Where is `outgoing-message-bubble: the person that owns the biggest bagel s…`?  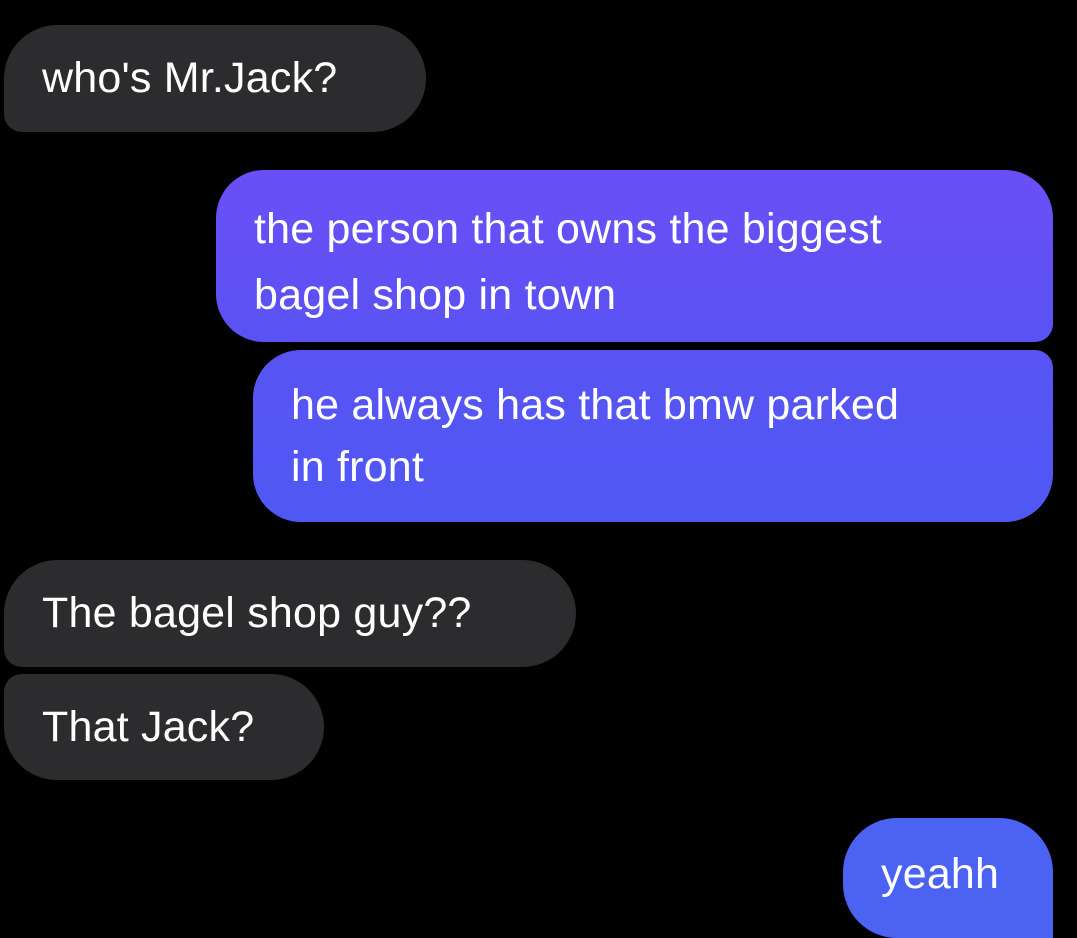 outgoing-message-bubble: the person that owns the biggest bagel s… is located at coordinates (634, 256).